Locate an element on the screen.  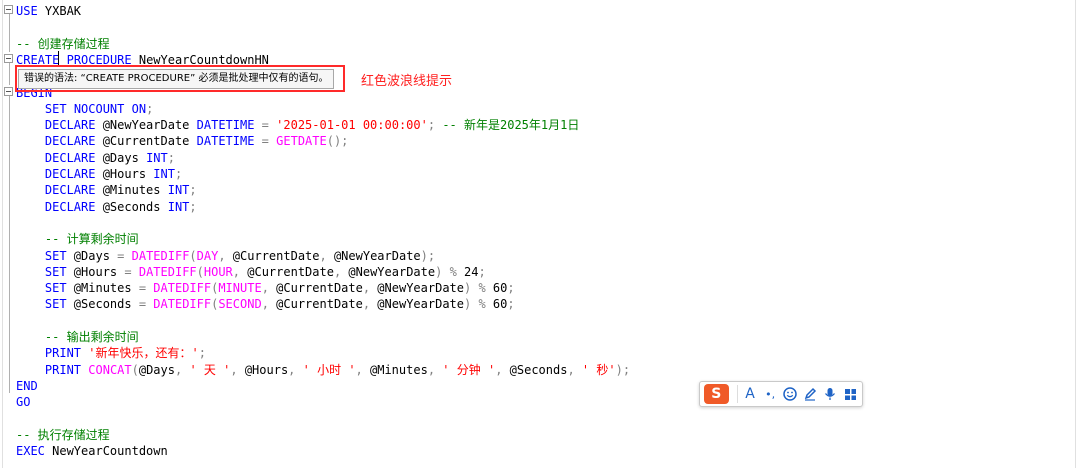
code-line: -- 计算剩余时间 is located at coordinates (77, 239).